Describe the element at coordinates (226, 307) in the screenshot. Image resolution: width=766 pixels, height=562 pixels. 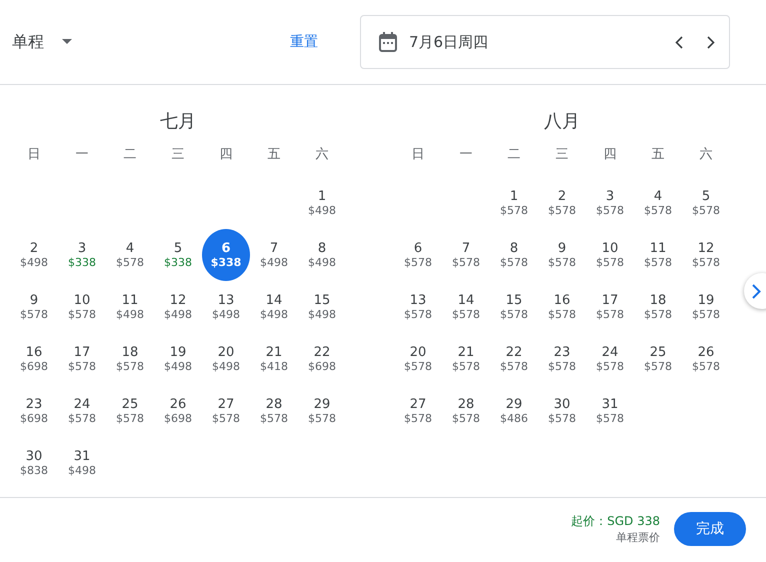
I see `day-cell: 13 $498` at that location.